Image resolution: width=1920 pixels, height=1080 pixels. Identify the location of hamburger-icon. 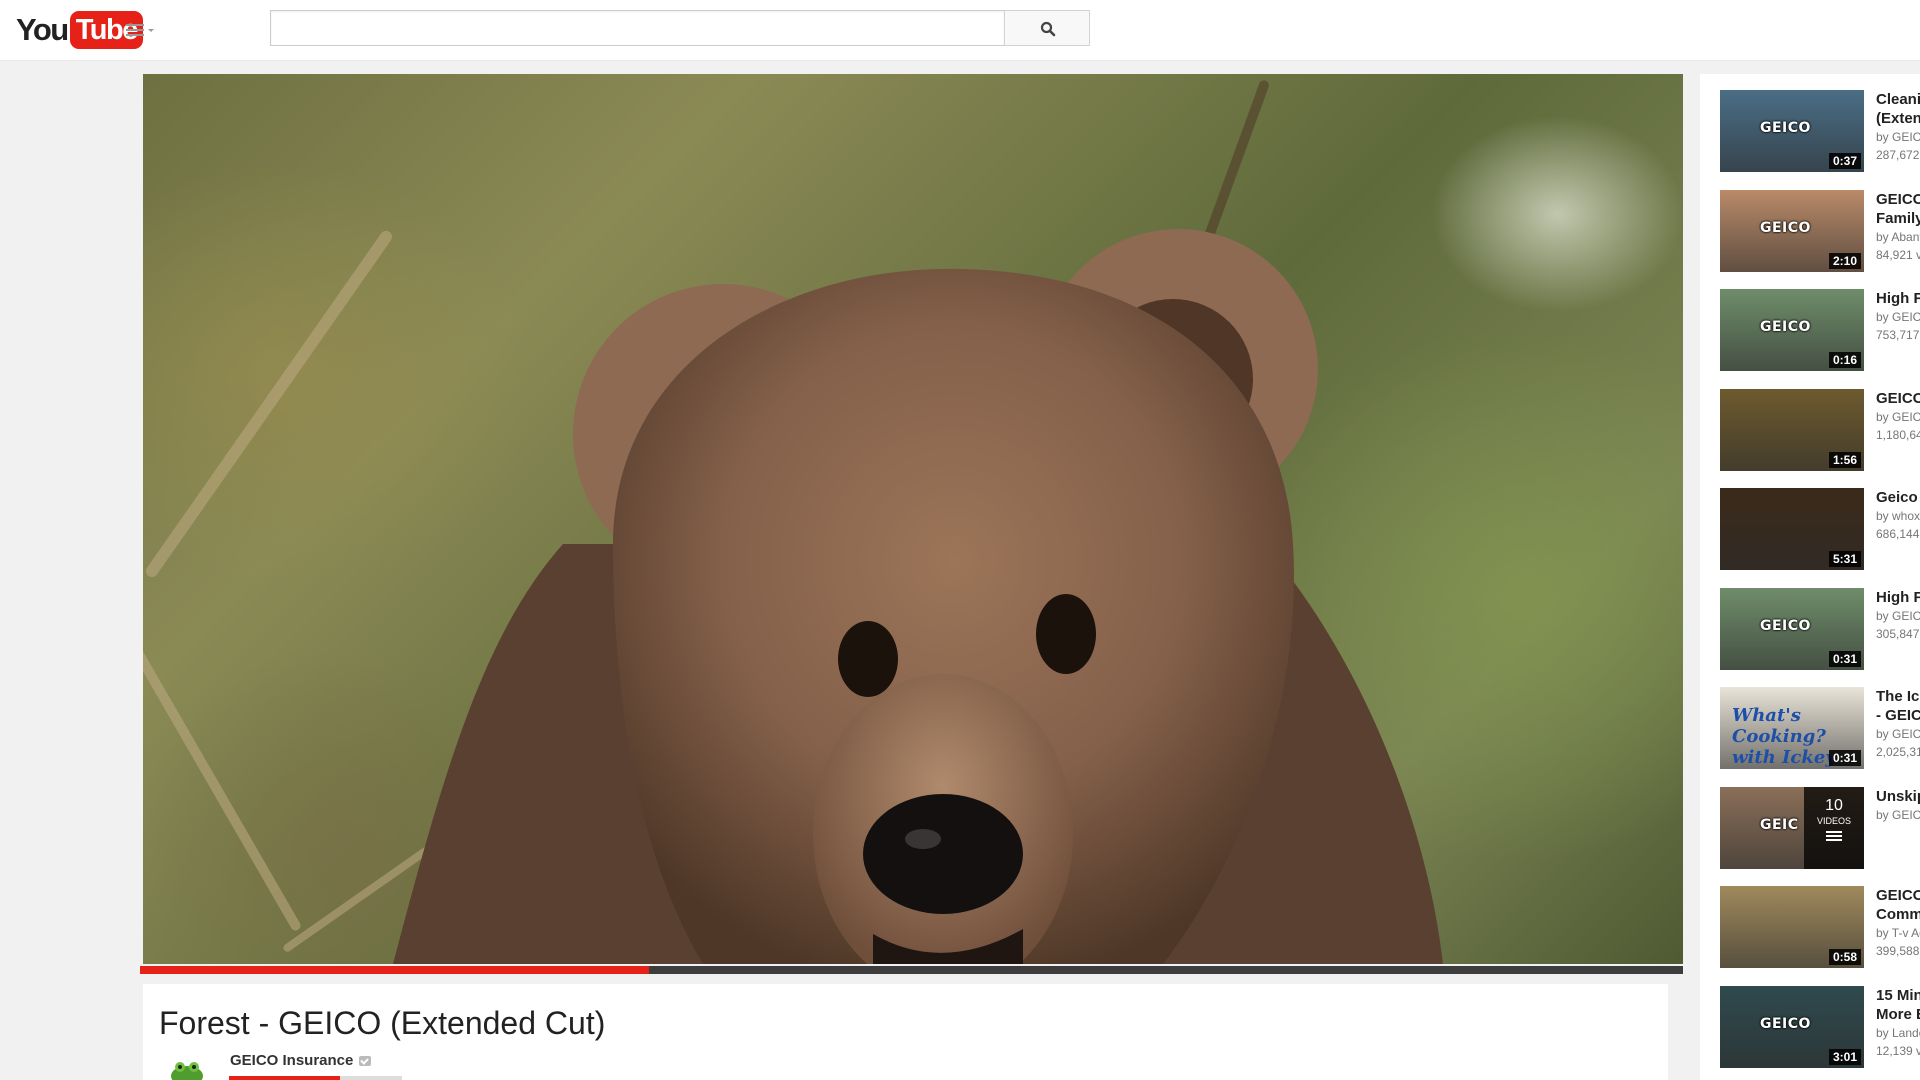
(135, 31).